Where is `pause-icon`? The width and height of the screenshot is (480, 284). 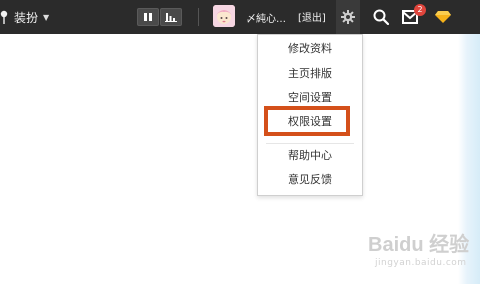
pause-icon is located at coordinates (148, 17).